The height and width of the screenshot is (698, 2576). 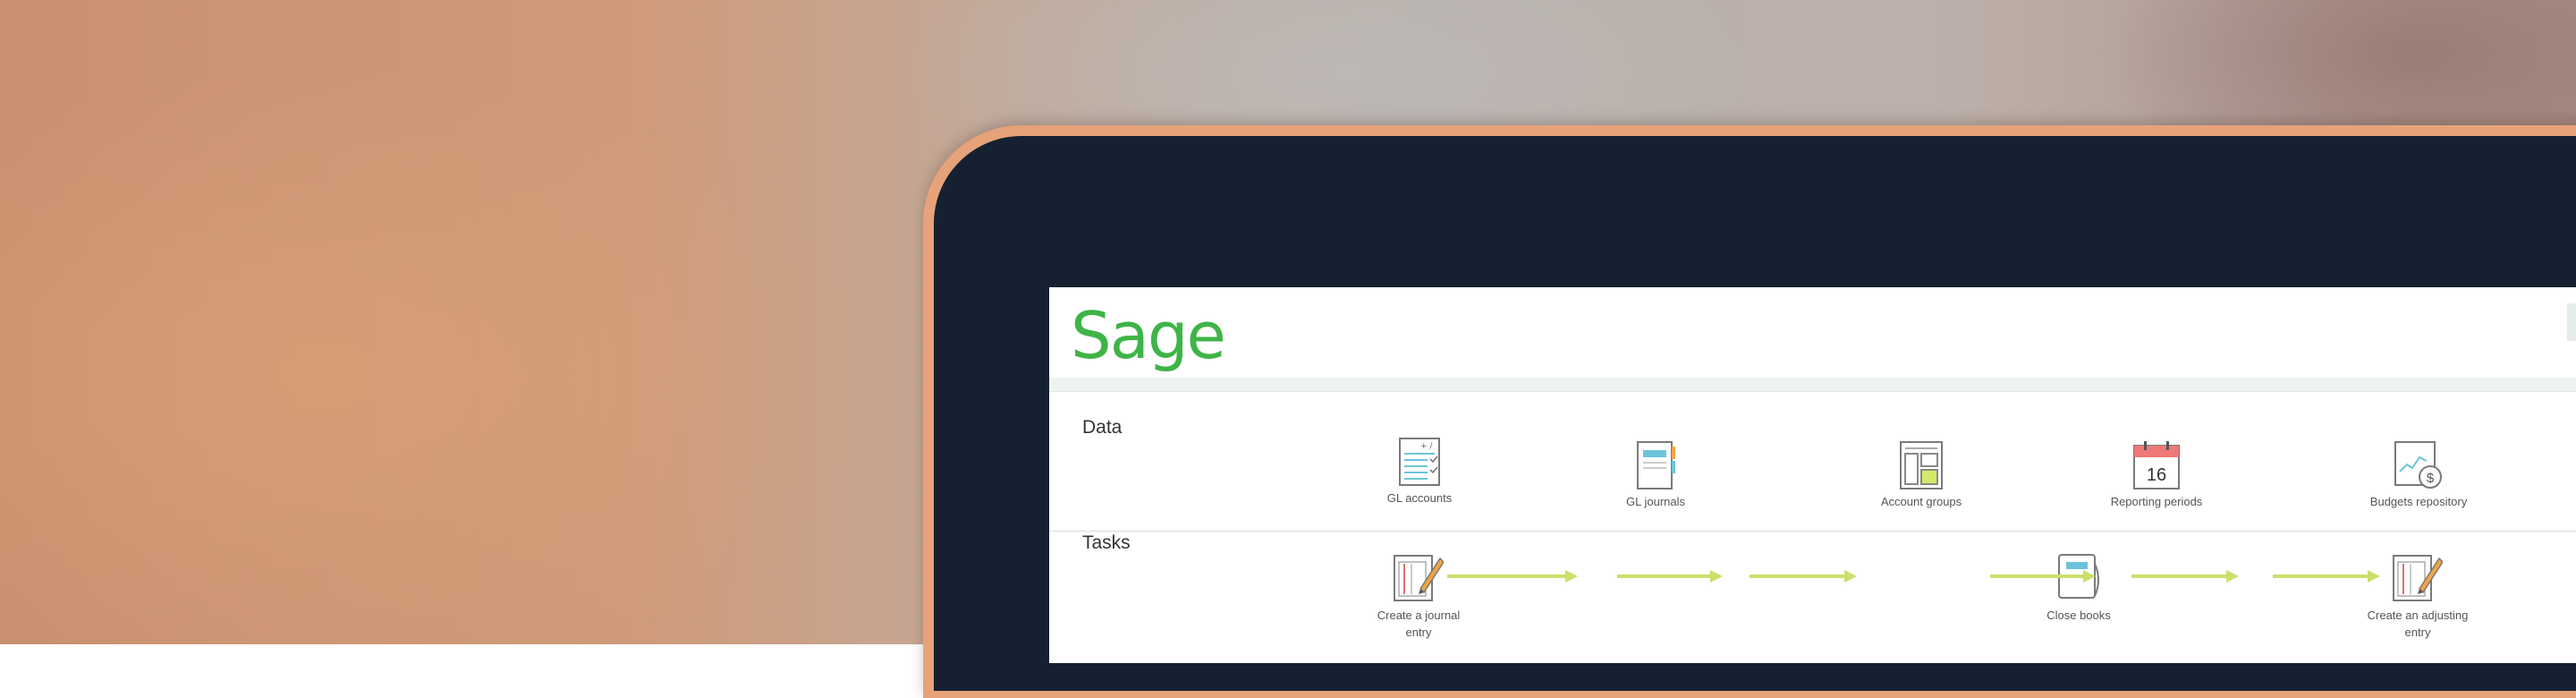 I want to click on account-groups-icon, so click(x=1921, y=465).